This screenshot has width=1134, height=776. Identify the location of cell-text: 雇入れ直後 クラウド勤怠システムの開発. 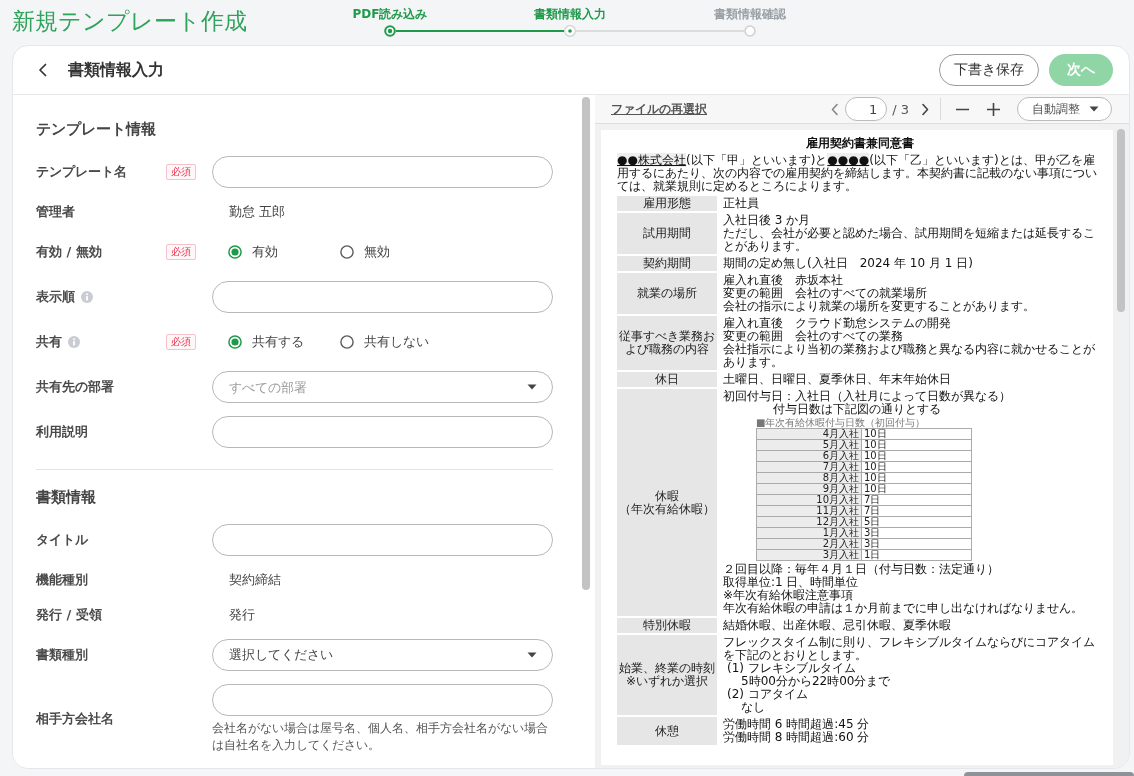
(837, 323).